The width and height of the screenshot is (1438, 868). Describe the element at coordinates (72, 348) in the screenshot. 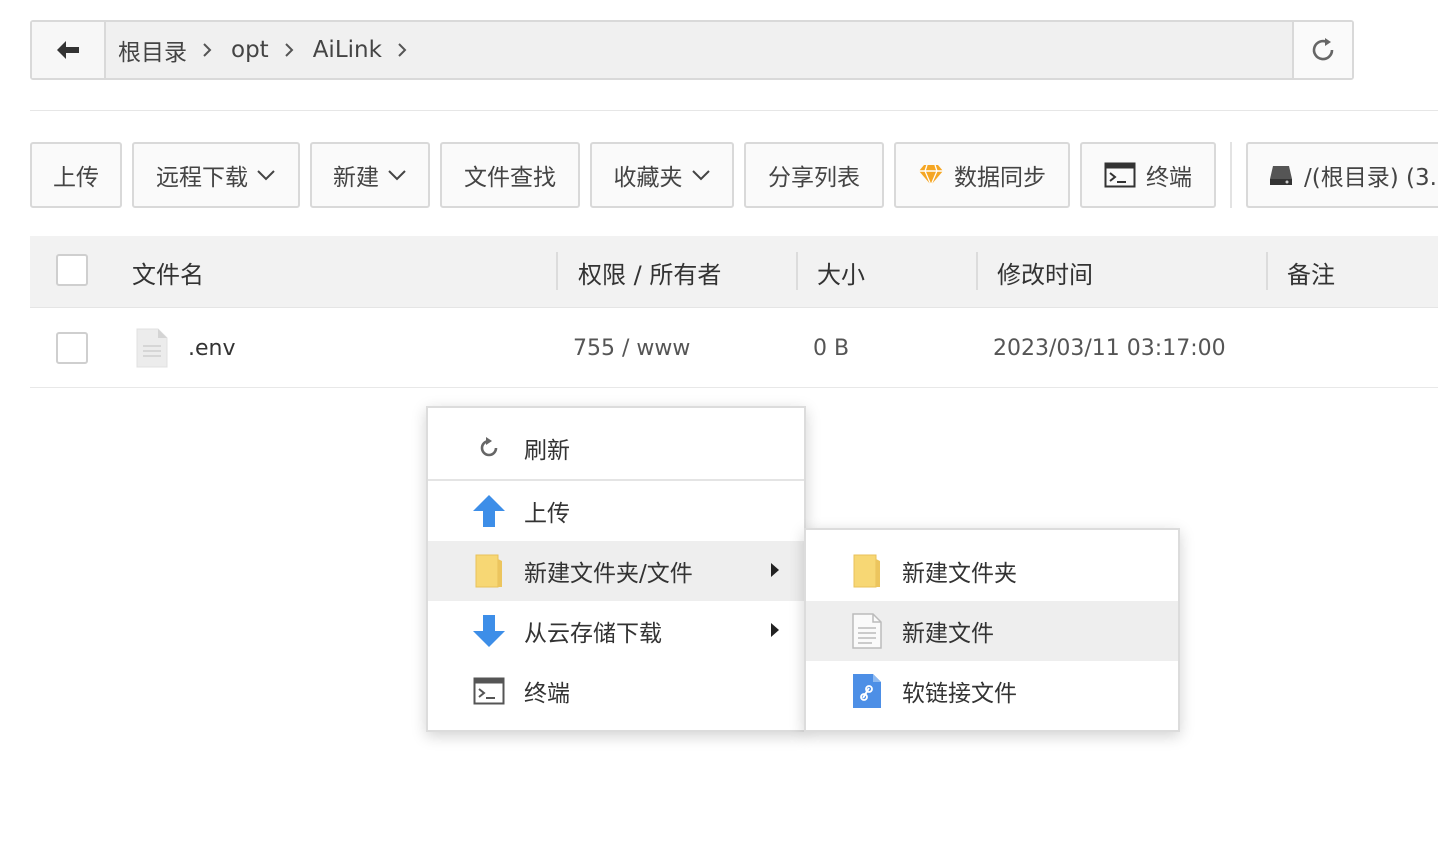

I see `row-checkbox` at that location.